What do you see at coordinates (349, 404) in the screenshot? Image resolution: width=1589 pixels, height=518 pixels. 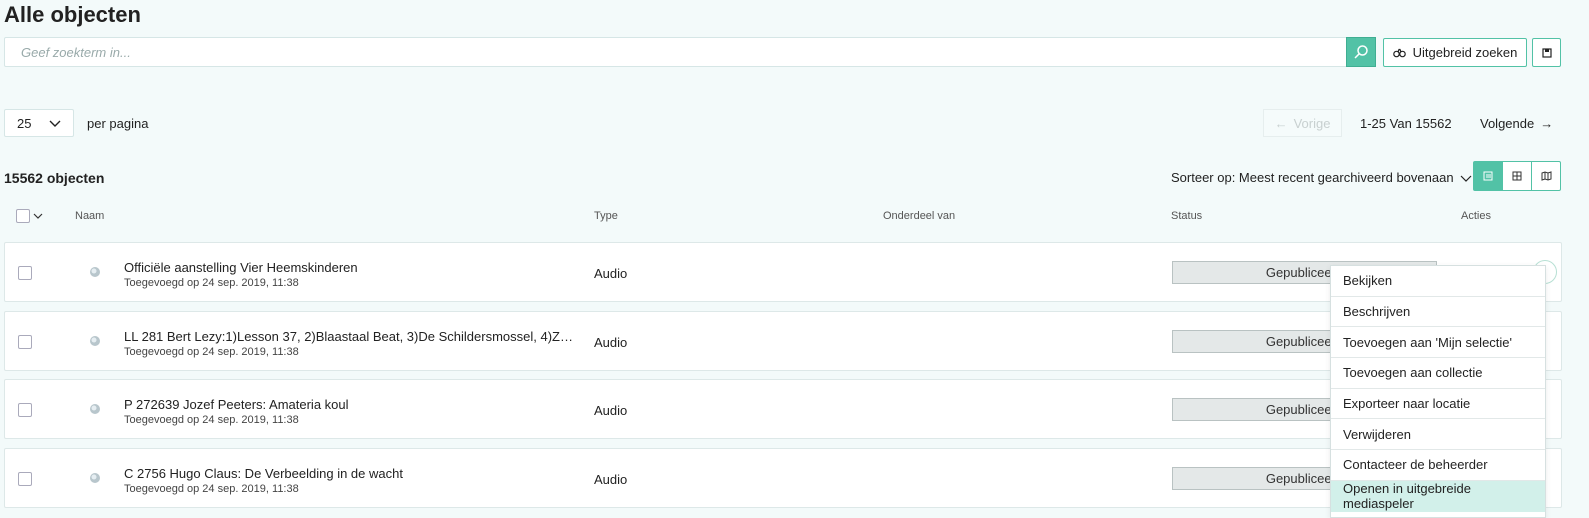 I see `row-name: P 272639 Jozef Peeters: Amateria koul` at bounding box center [349, 404].